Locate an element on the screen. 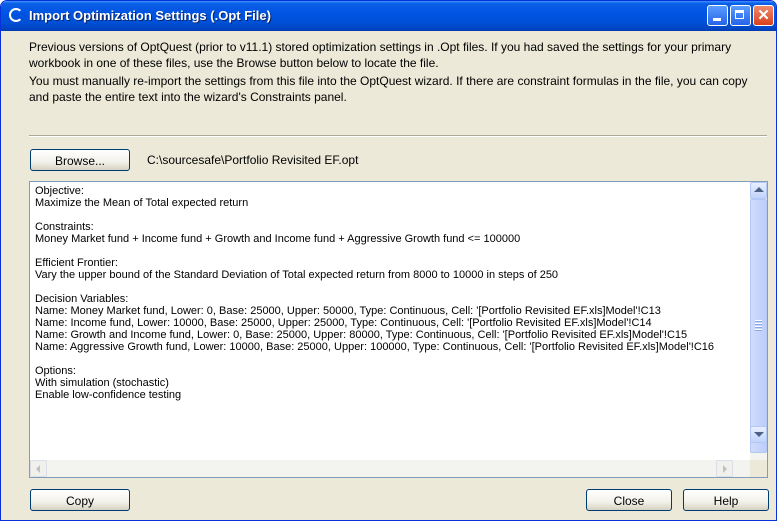  vertical-scrollbar is located at coordinates (758, 321).